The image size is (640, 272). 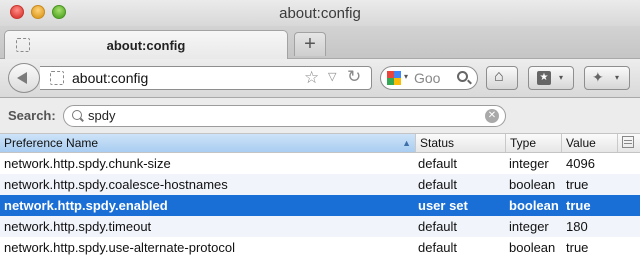 I want to click on preference-name: network.http.spdy.use-alternate-protocol, so click(x=119, y=247).